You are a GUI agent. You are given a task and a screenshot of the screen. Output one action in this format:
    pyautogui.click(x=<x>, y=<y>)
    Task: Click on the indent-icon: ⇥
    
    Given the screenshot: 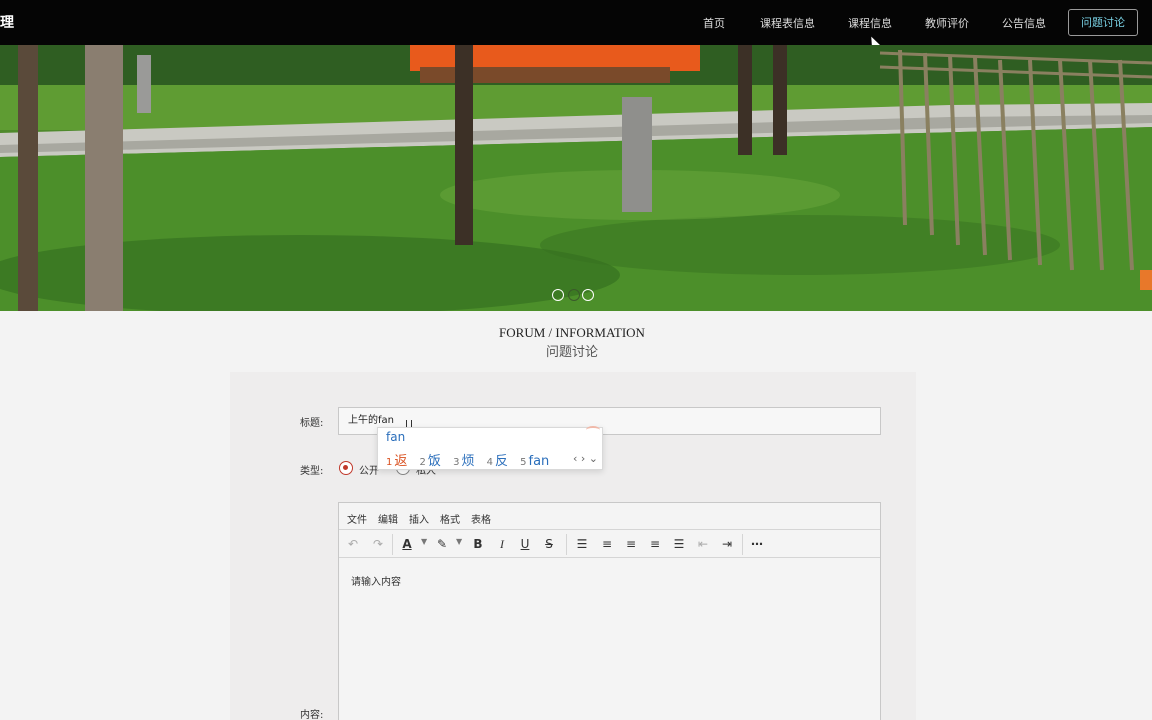 What is the action you would take?
    pyautogui.click(x=727, y=544)
    